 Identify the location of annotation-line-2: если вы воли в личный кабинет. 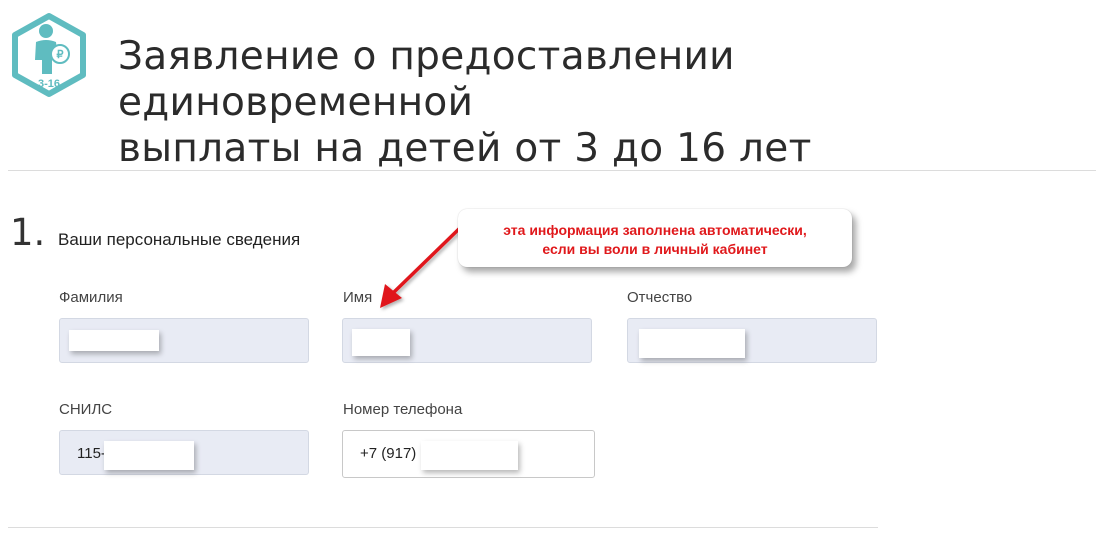
(655, 249).